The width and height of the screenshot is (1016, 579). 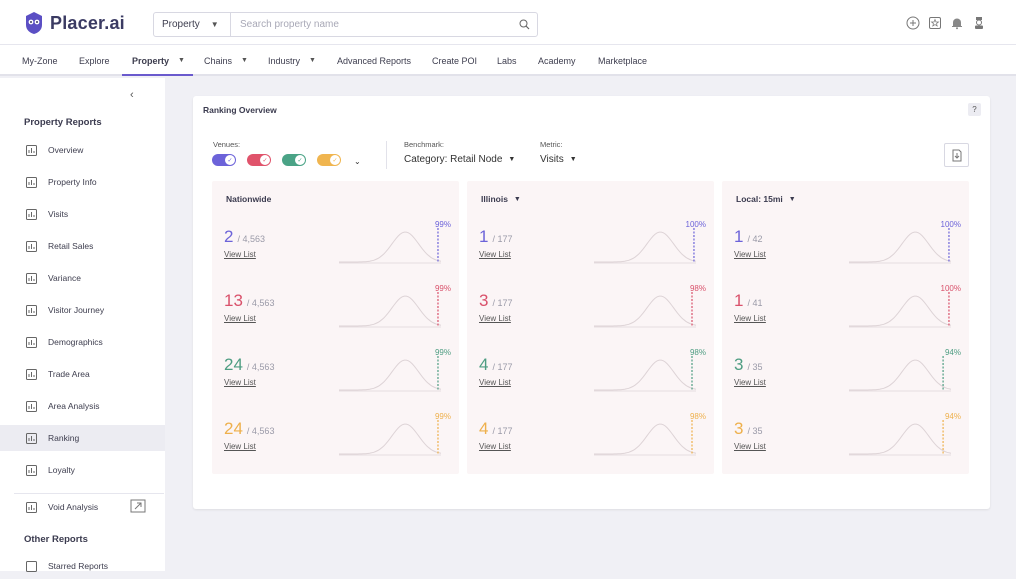 I want to click on rank-value: 3/ 177, so click(x=496, y=301).